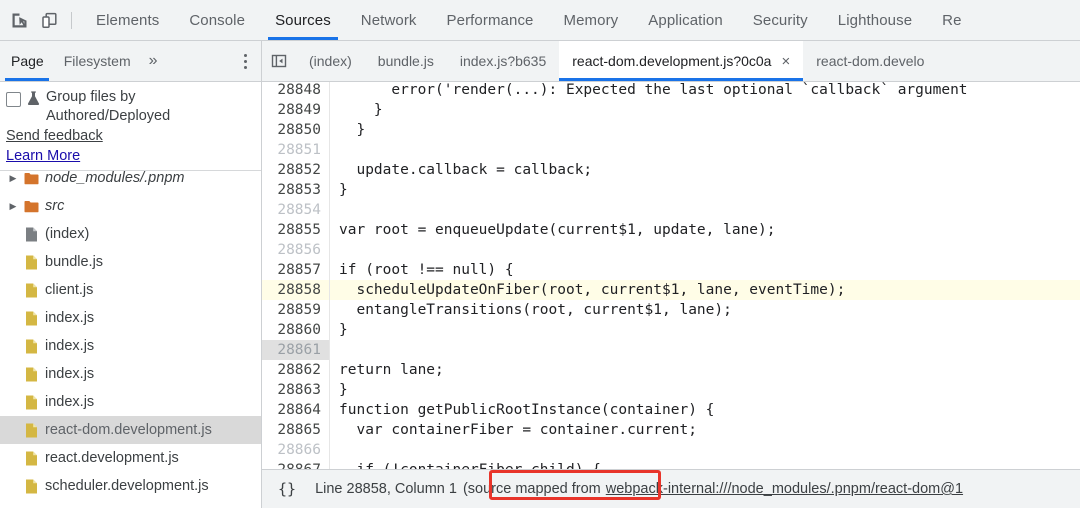 Image resolution: width=1080 pixels, height=508 pixels. I want to click on tab-elements: Elements, so click(127, 20).